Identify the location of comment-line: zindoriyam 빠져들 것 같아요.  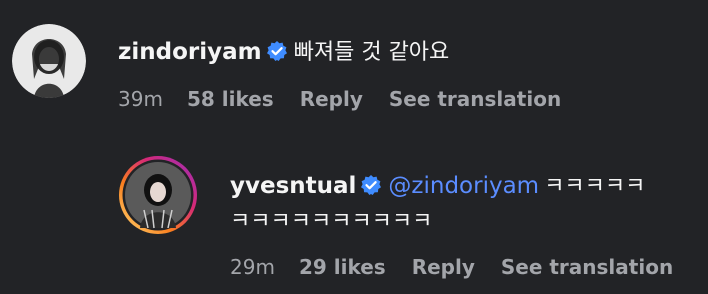
(283, 50).